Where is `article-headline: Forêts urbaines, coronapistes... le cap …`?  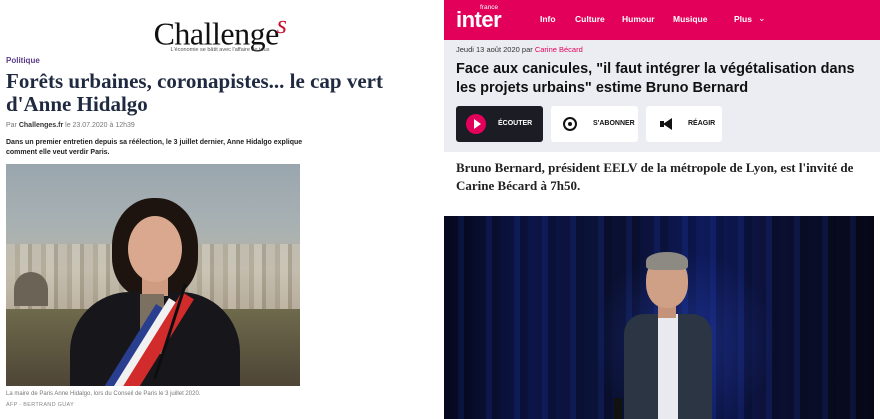
article-headline: Forêts urbaines, coronapistes... le cap … is located at coordinates (194, 92).